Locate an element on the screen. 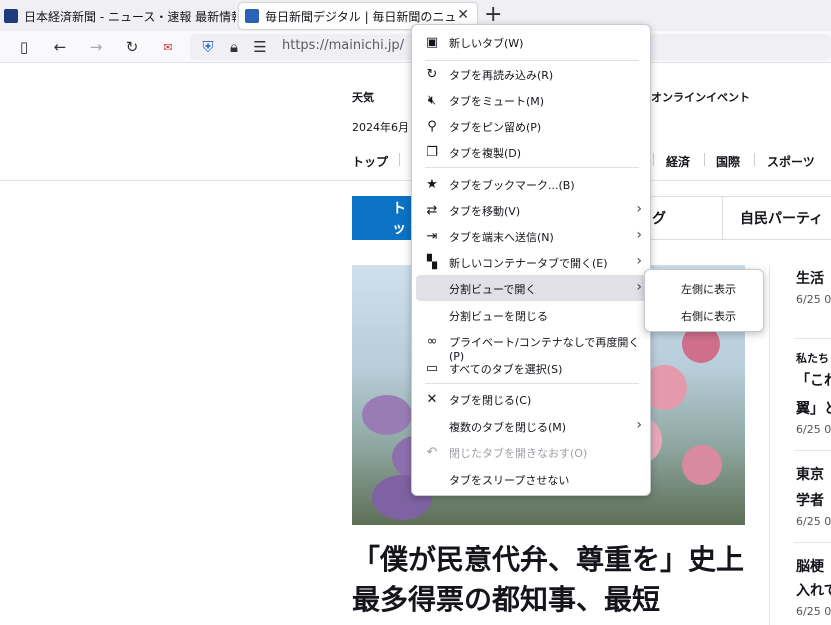 The width and height of the screenshot is (831, 625). menu-open-split-view: 分割ビューで開く › is located at coordinates (531, 288).